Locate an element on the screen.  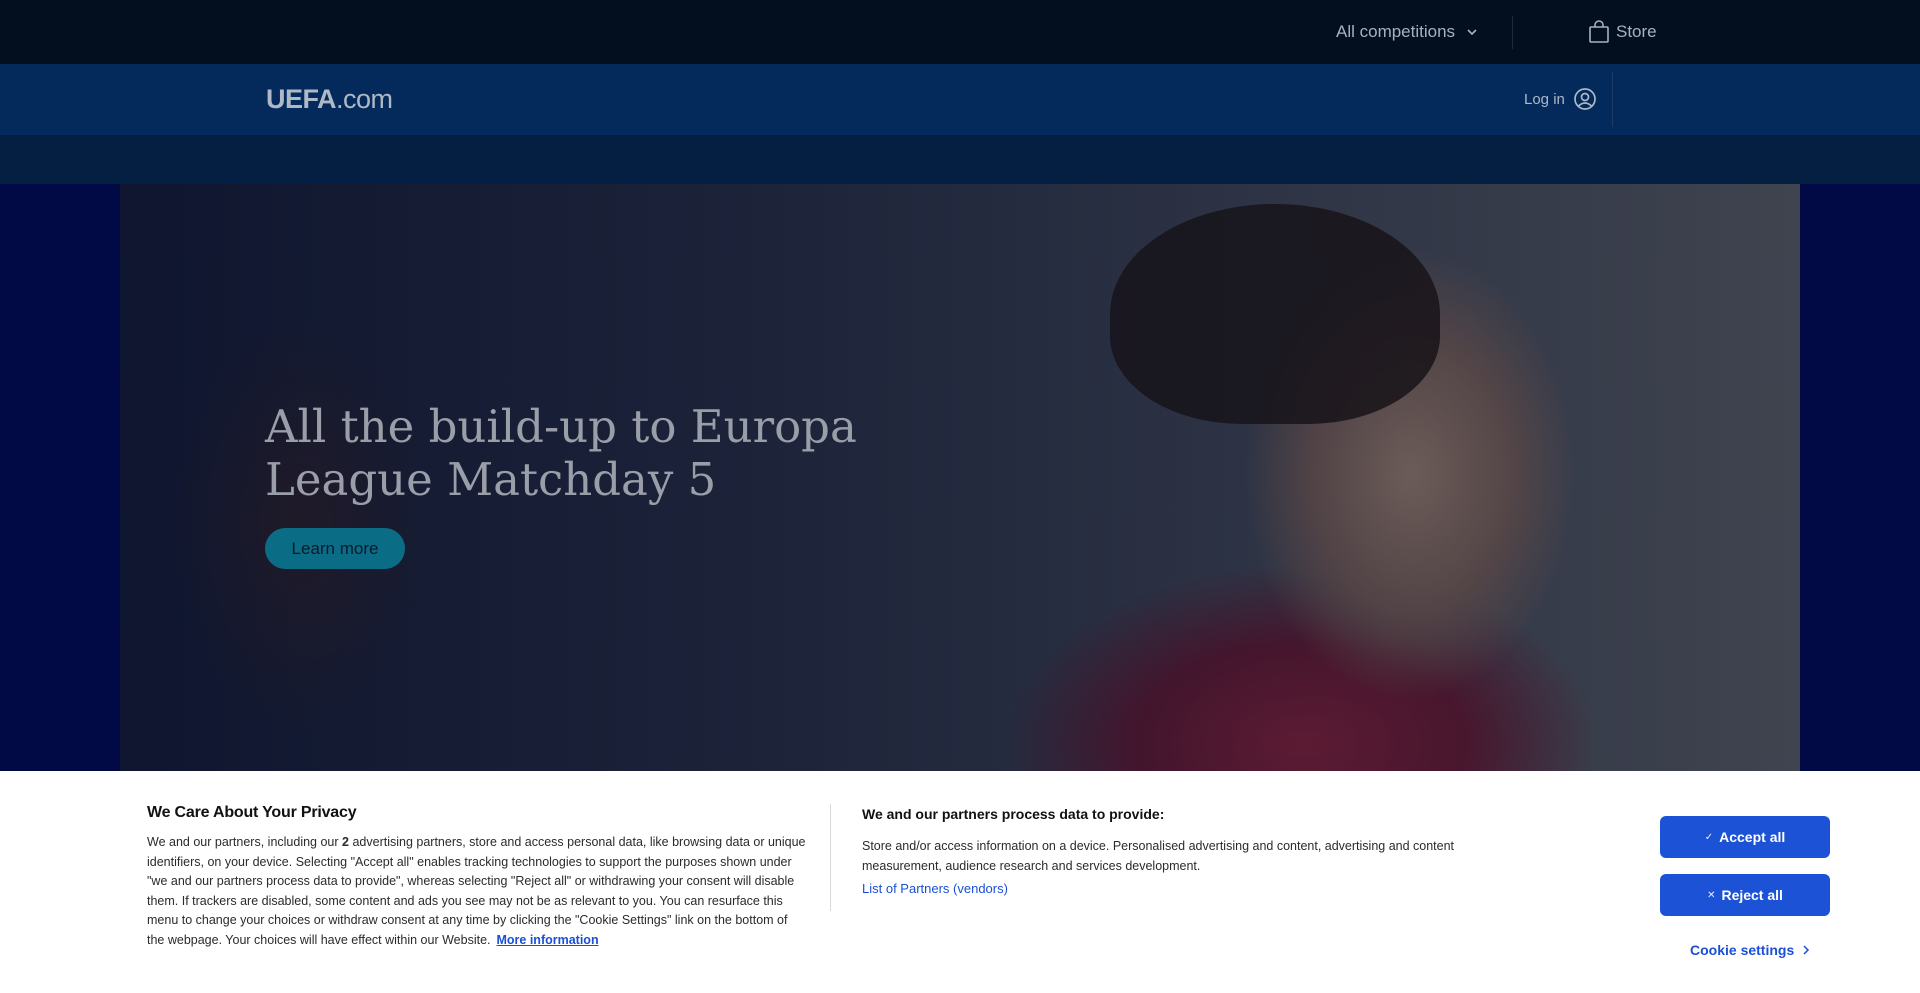
accept-all-label: Accept all is located at coordinates (1752, 837).